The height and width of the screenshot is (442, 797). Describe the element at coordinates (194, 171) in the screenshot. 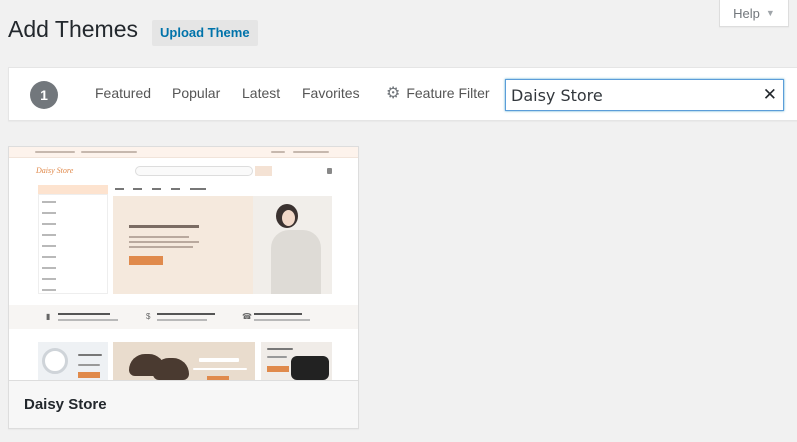

I see `preview-search` at that location.